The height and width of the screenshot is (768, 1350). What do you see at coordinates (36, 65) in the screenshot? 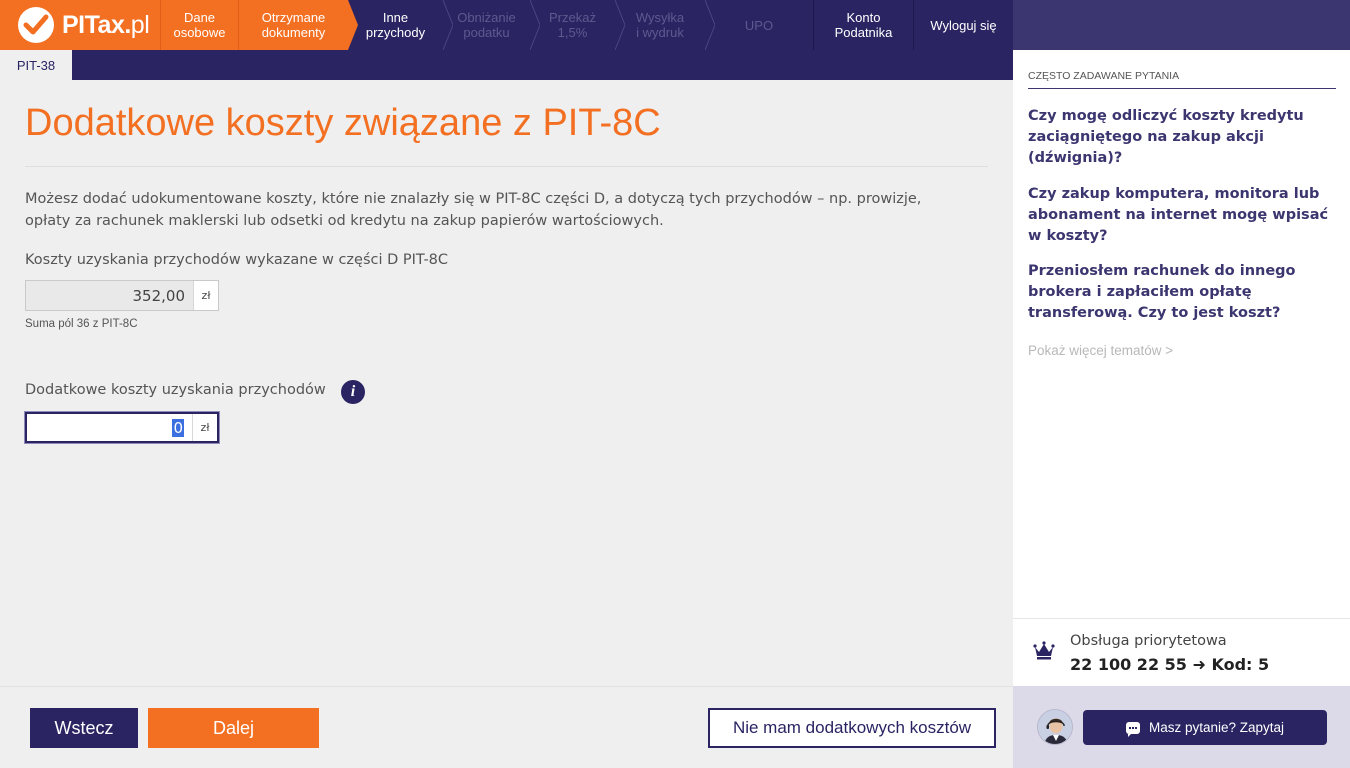
I see `tab-pit-38: PIT-38` at bounding box center [36, 65].